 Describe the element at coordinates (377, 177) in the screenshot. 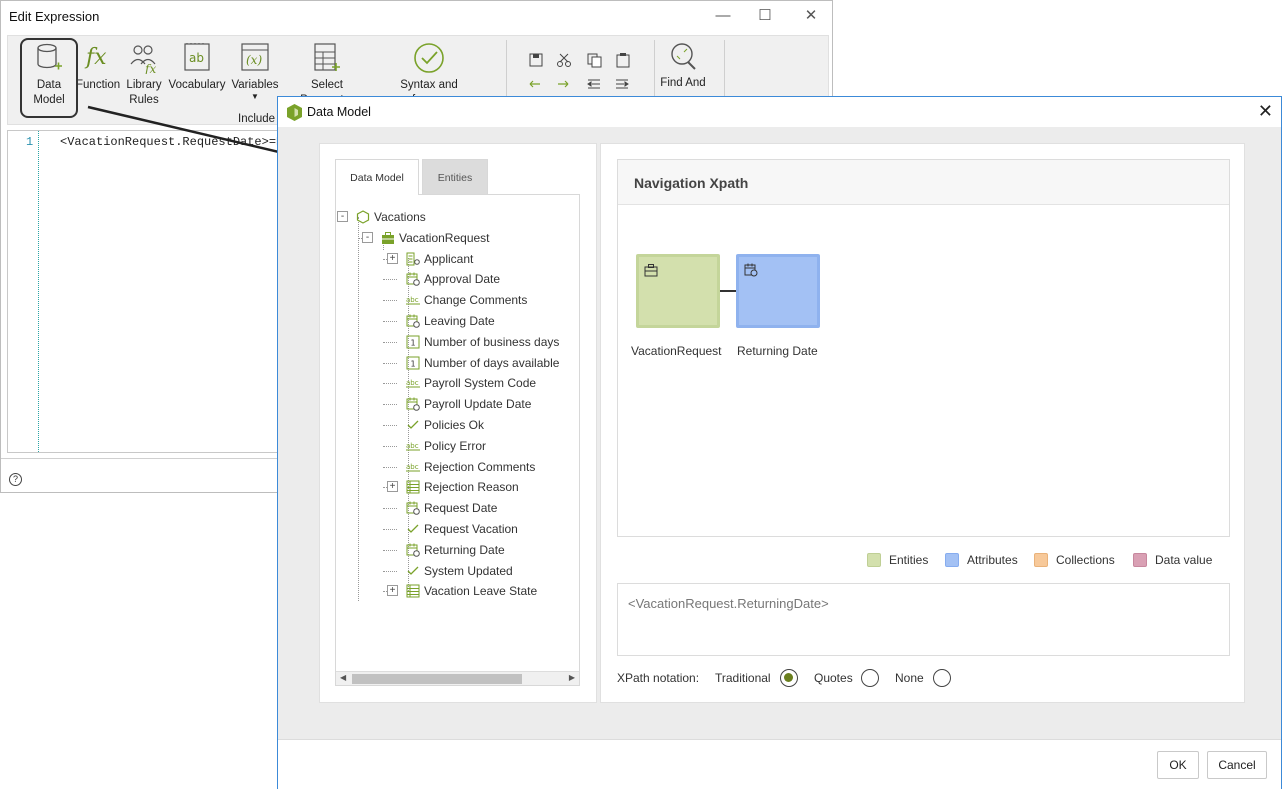

I see `tab-data-model: Data Model` at that location.